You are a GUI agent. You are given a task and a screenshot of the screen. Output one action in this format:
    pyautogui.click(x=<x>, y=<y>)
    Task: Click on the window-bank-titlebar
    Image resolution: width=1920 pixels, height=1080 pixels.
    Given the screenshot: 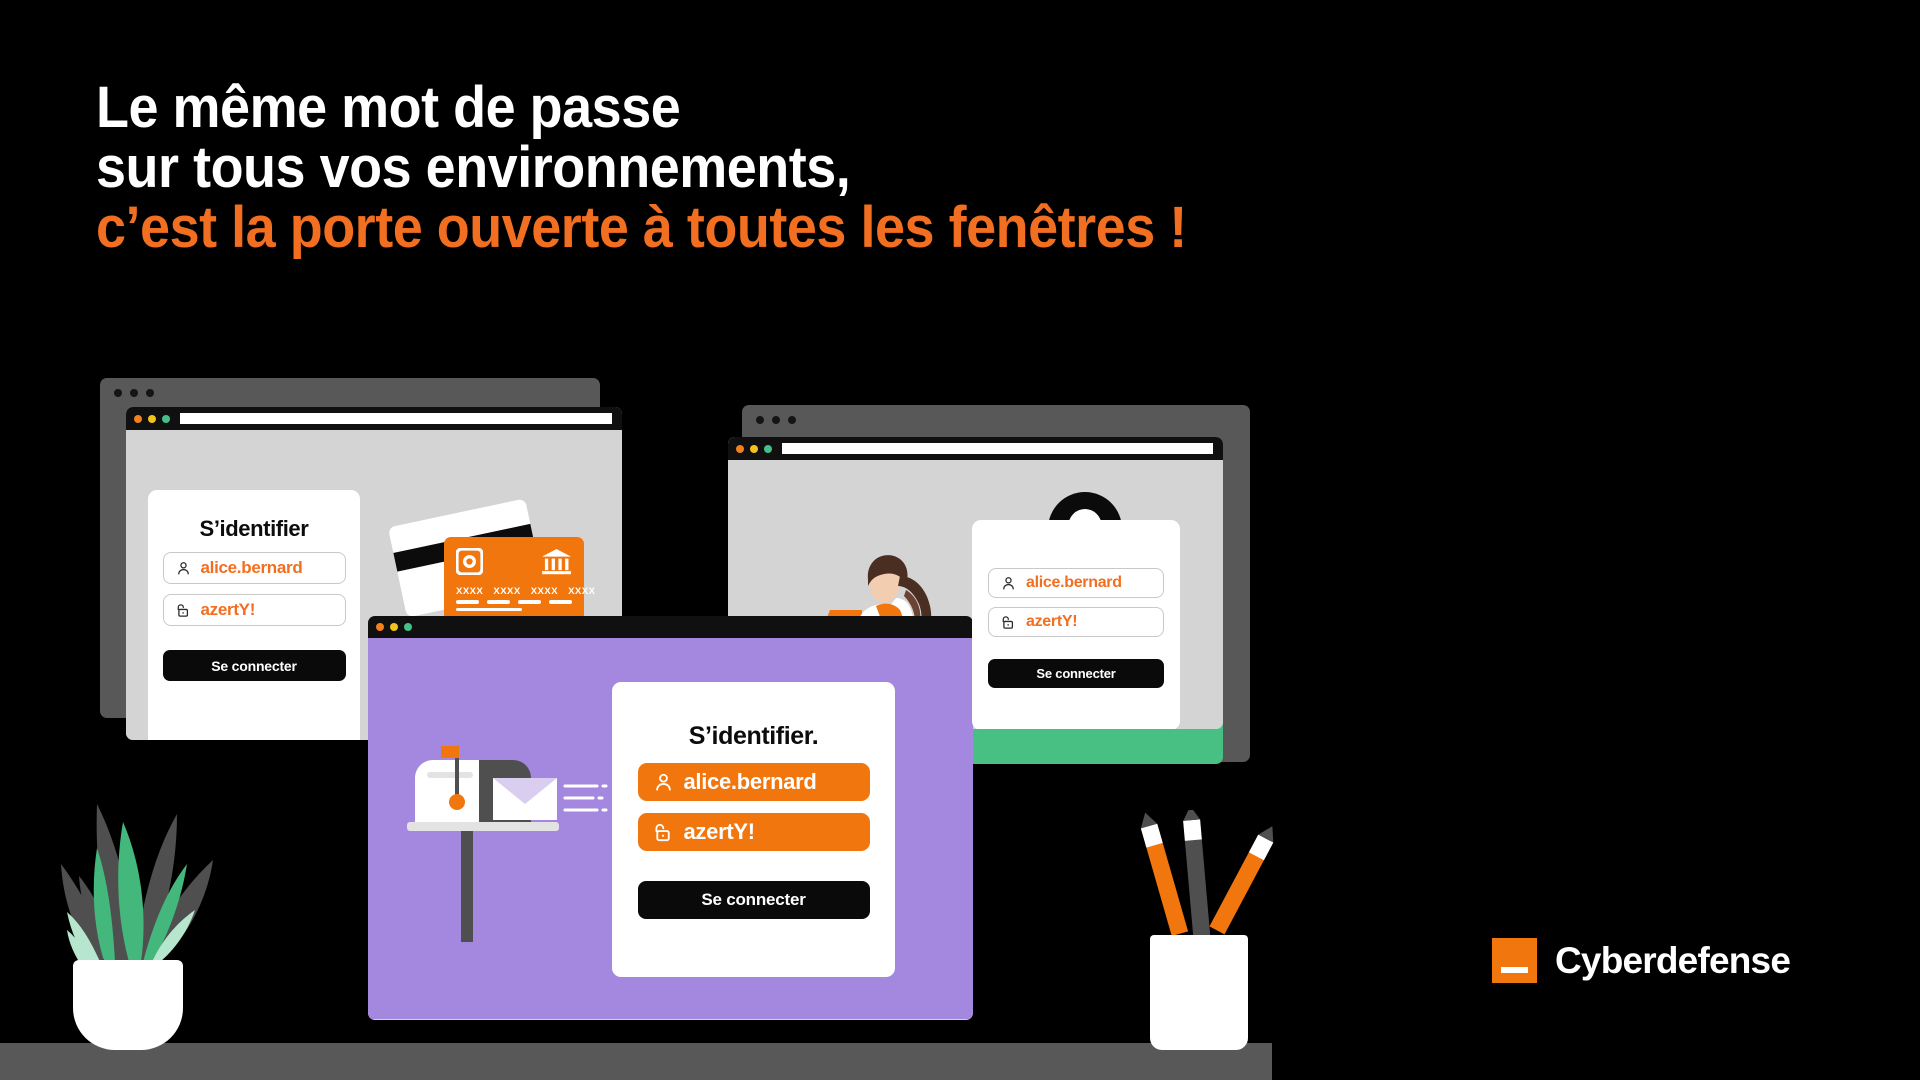 What is the action you would take?
    pyautogui.click(x=374, y=418)
    